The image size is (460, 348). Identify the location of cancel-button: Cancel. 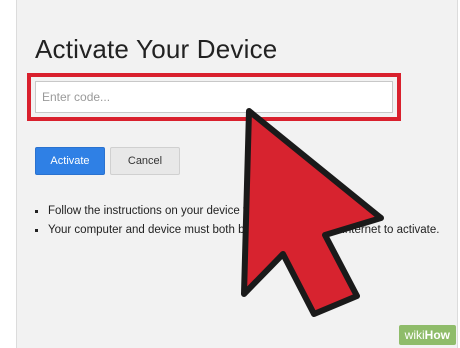
(145, 161).